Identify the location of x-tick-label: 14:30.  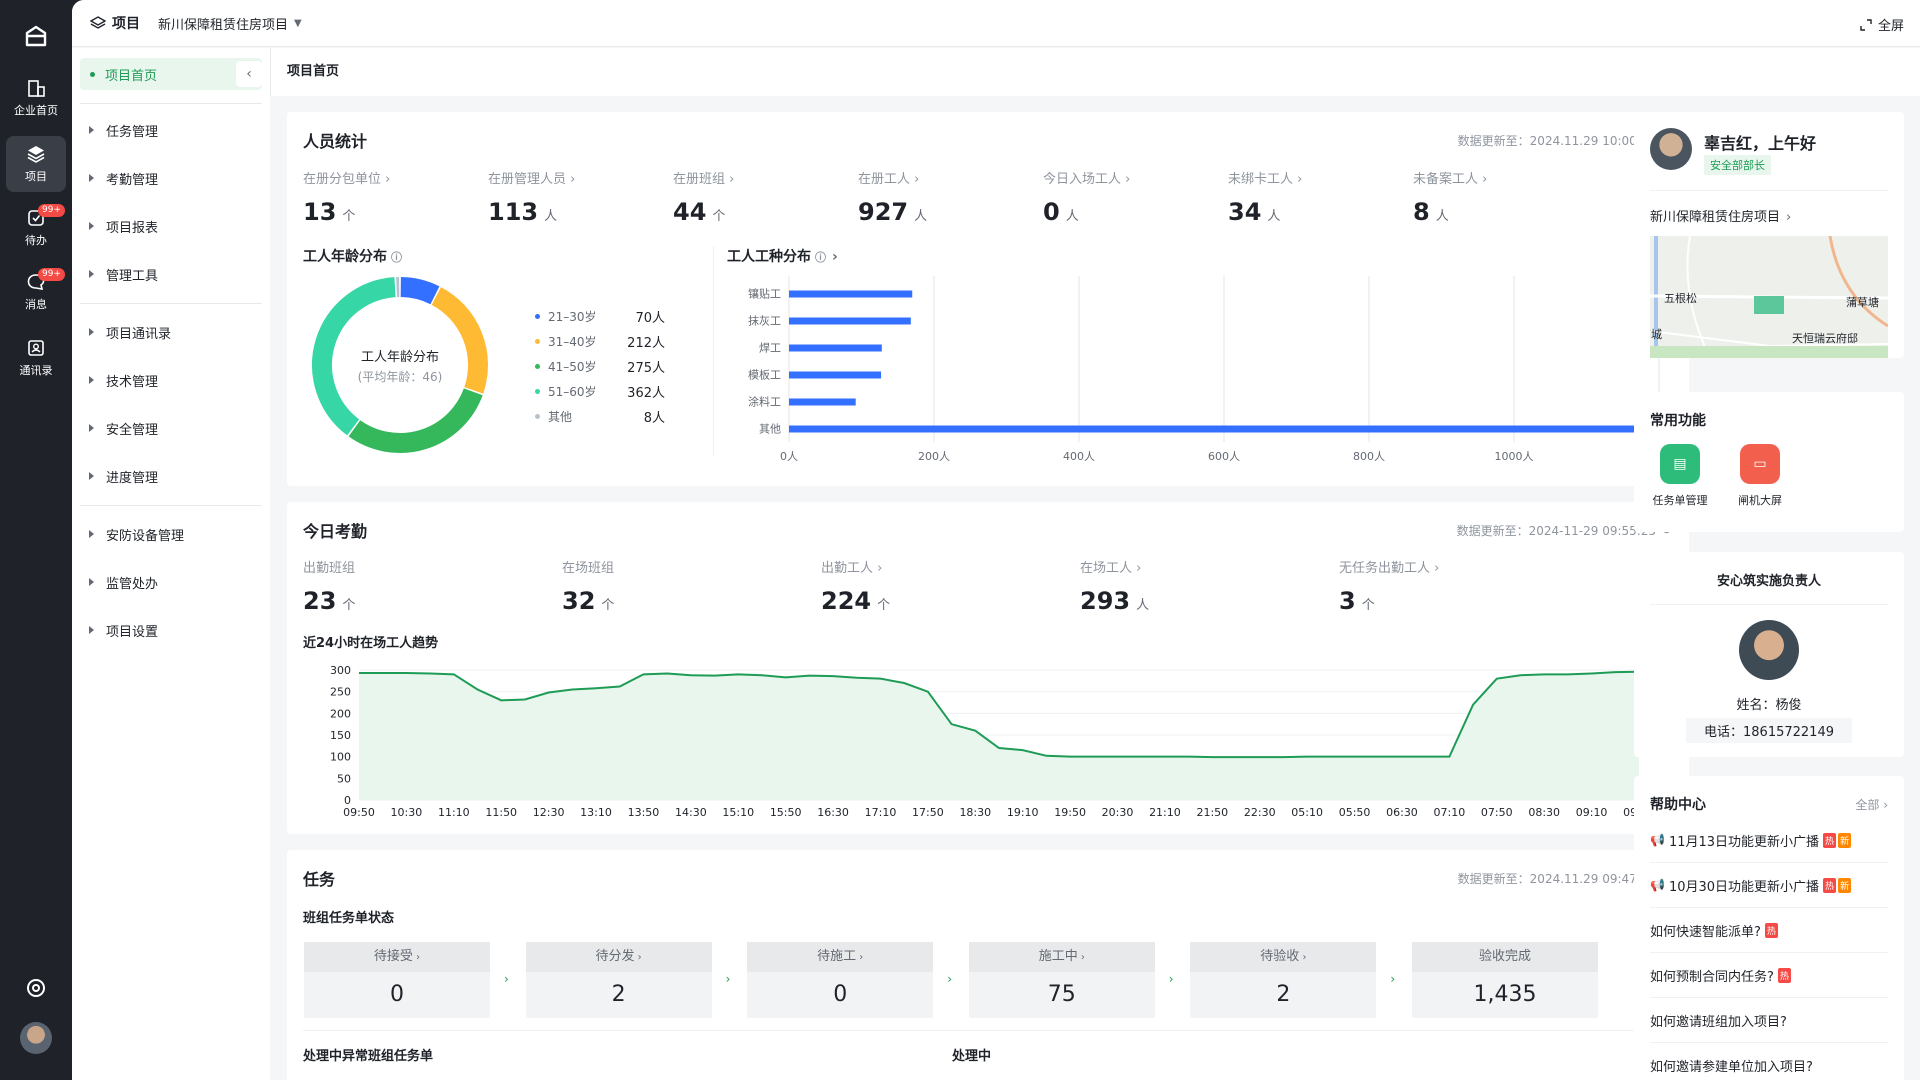
(691, 812).